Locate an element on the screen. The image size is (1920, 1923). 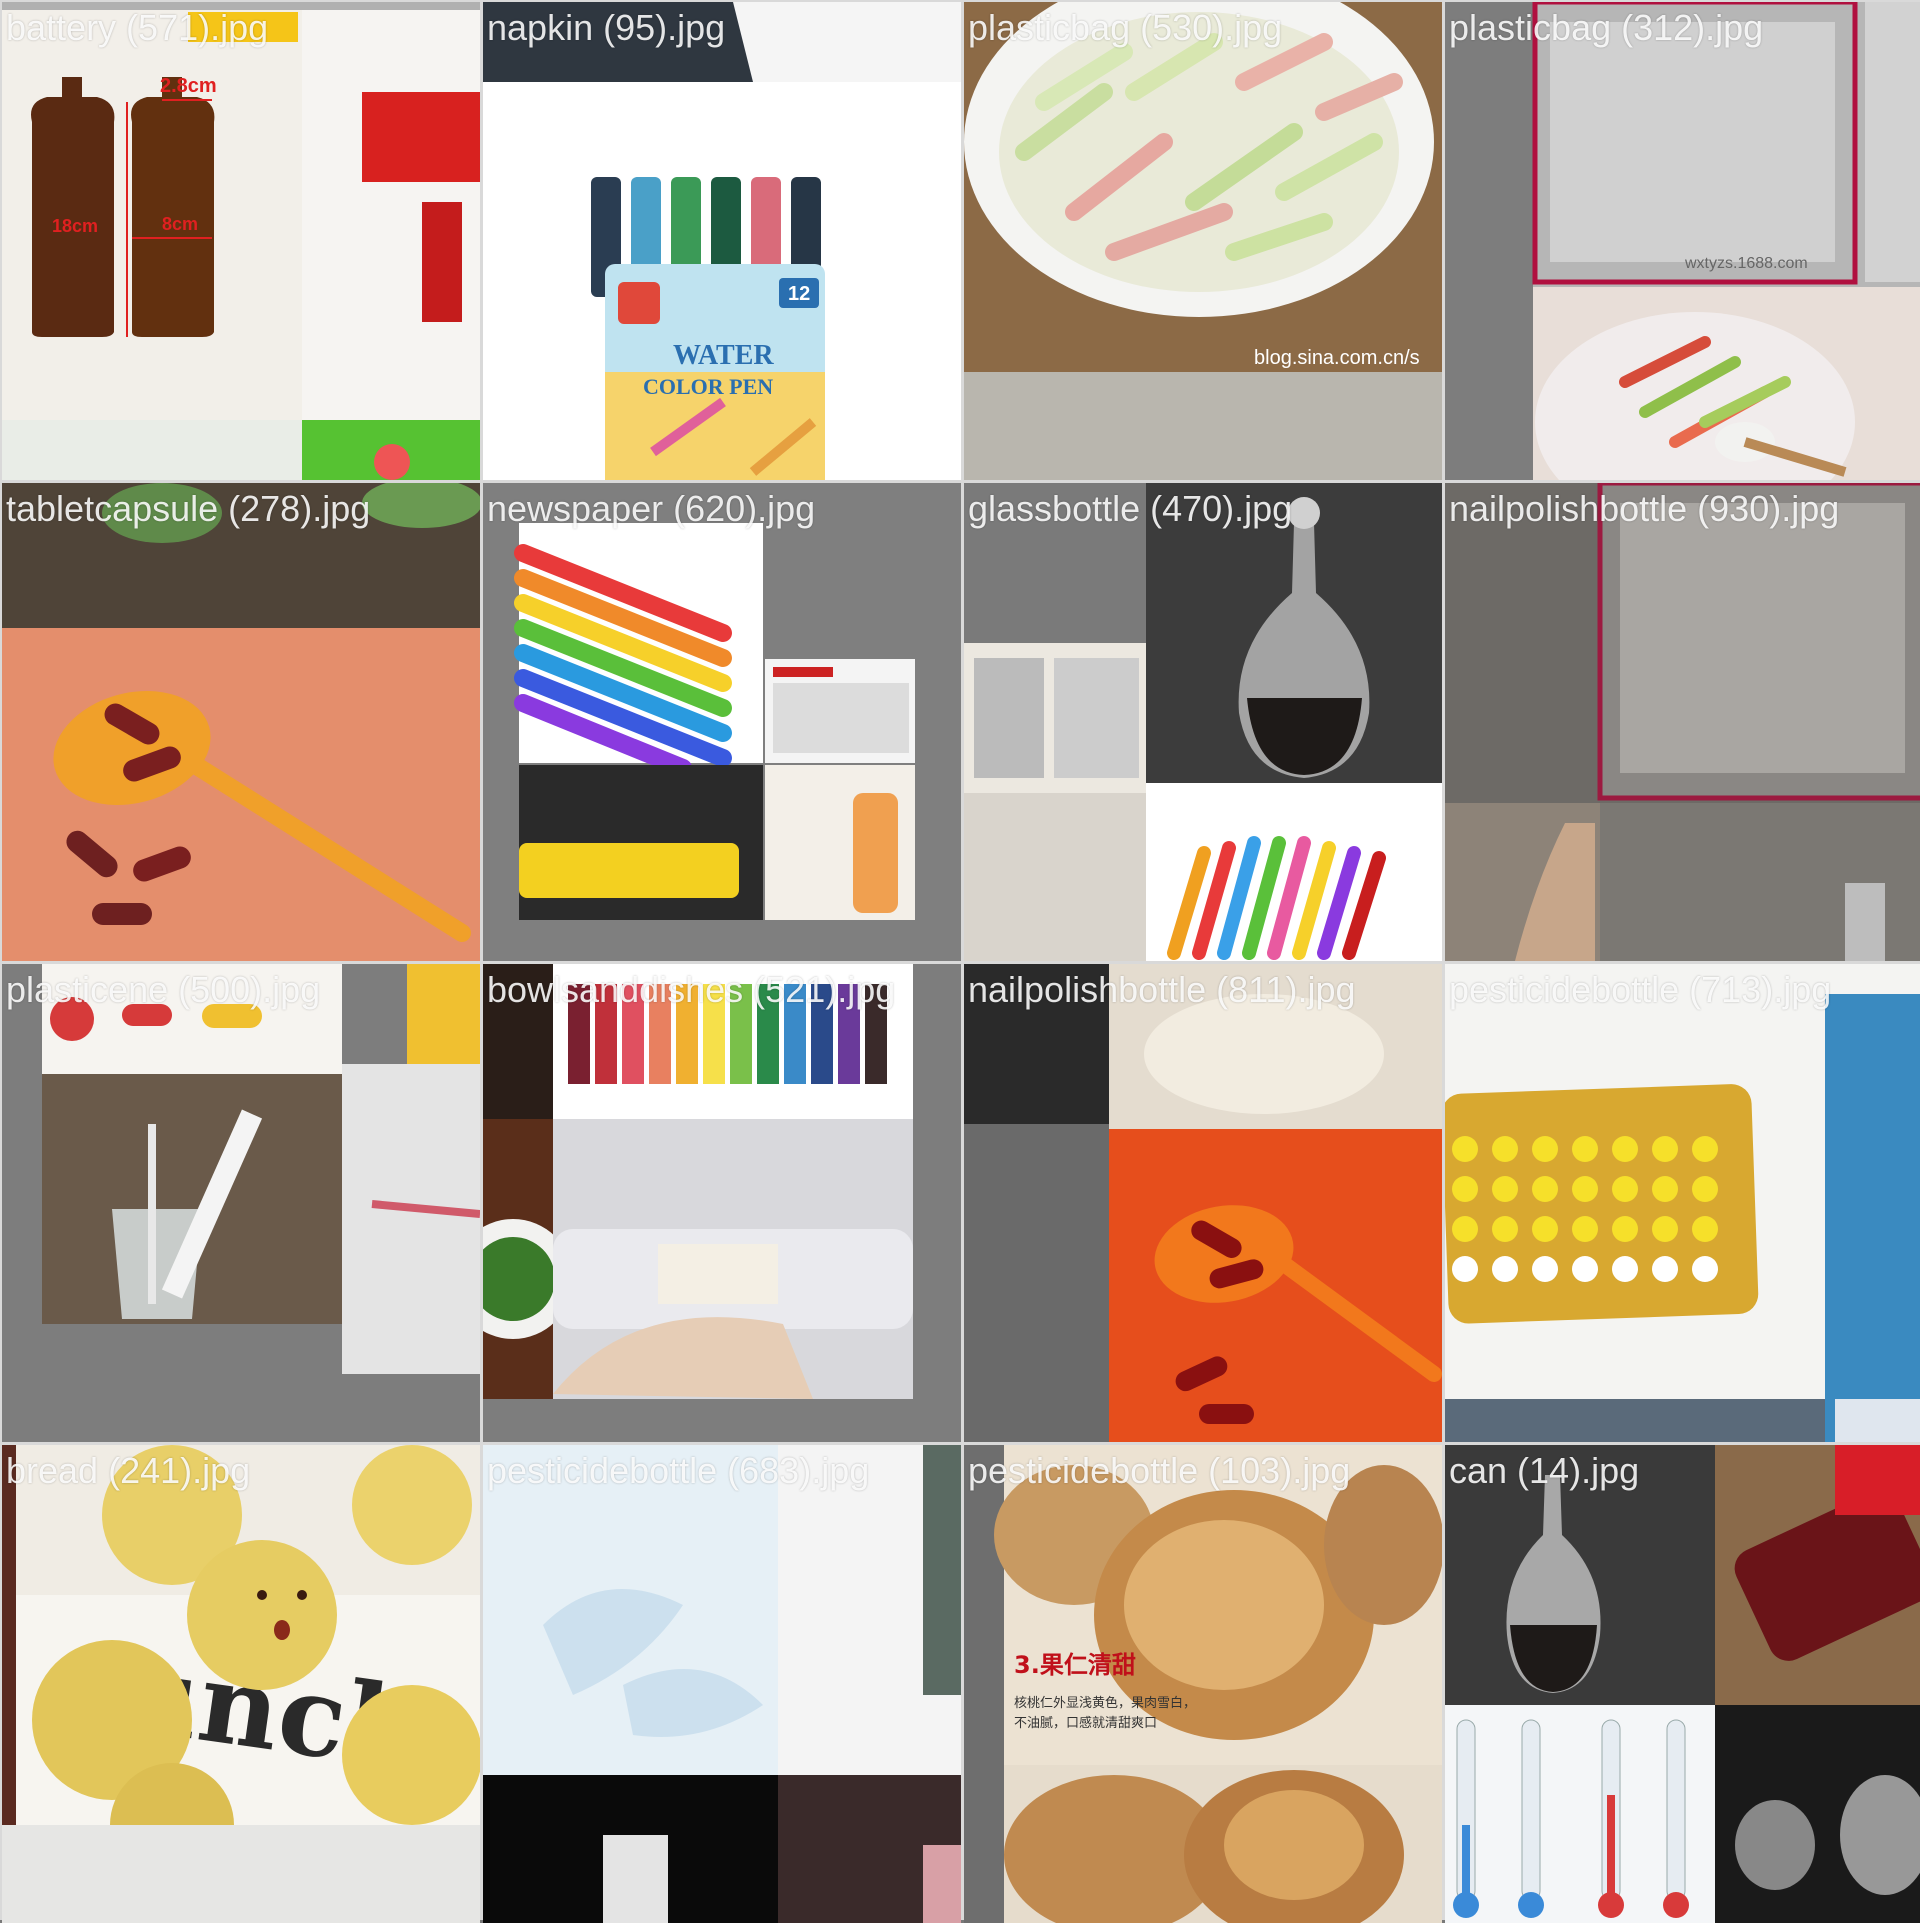
image-tile-battery-571: 2.8cm 18cm 8cm battery (571).jpg is located at coordinates (241, 241).